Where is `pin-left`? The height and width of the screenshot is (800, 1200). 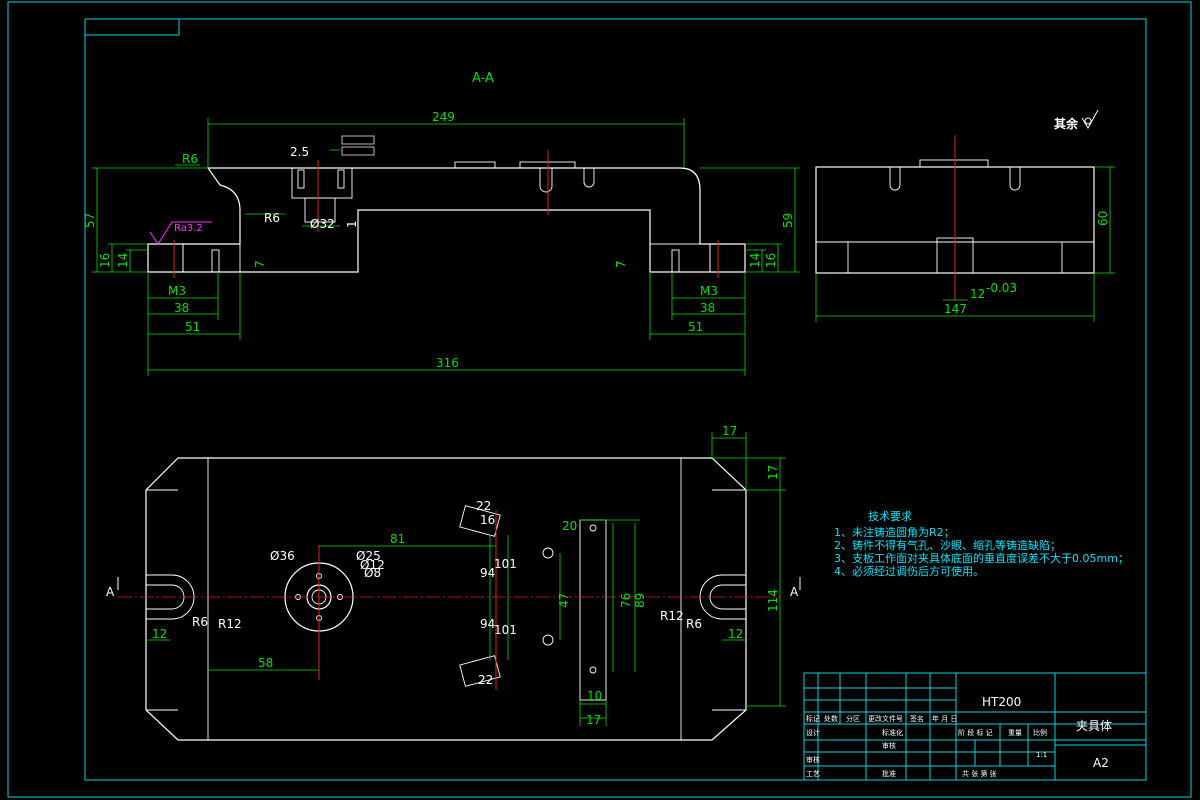
pin-left is located at coordinates (301, 179).